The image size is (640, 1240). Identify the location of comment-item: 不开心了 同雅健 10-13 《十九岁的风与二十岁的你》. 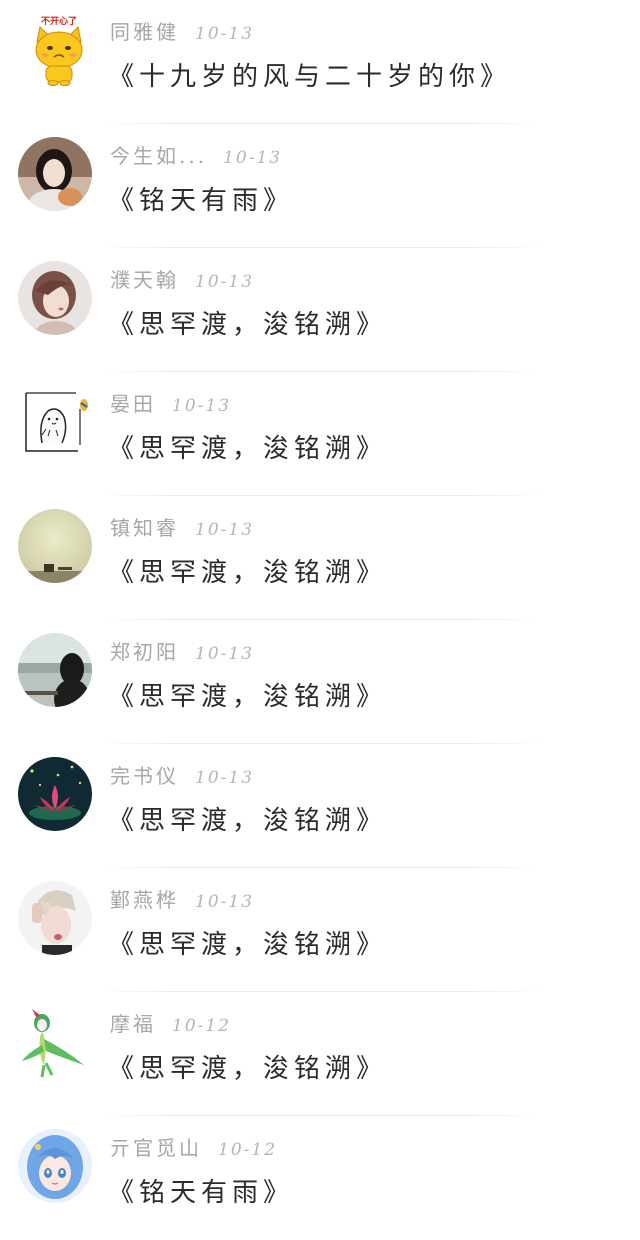
(320, 62).